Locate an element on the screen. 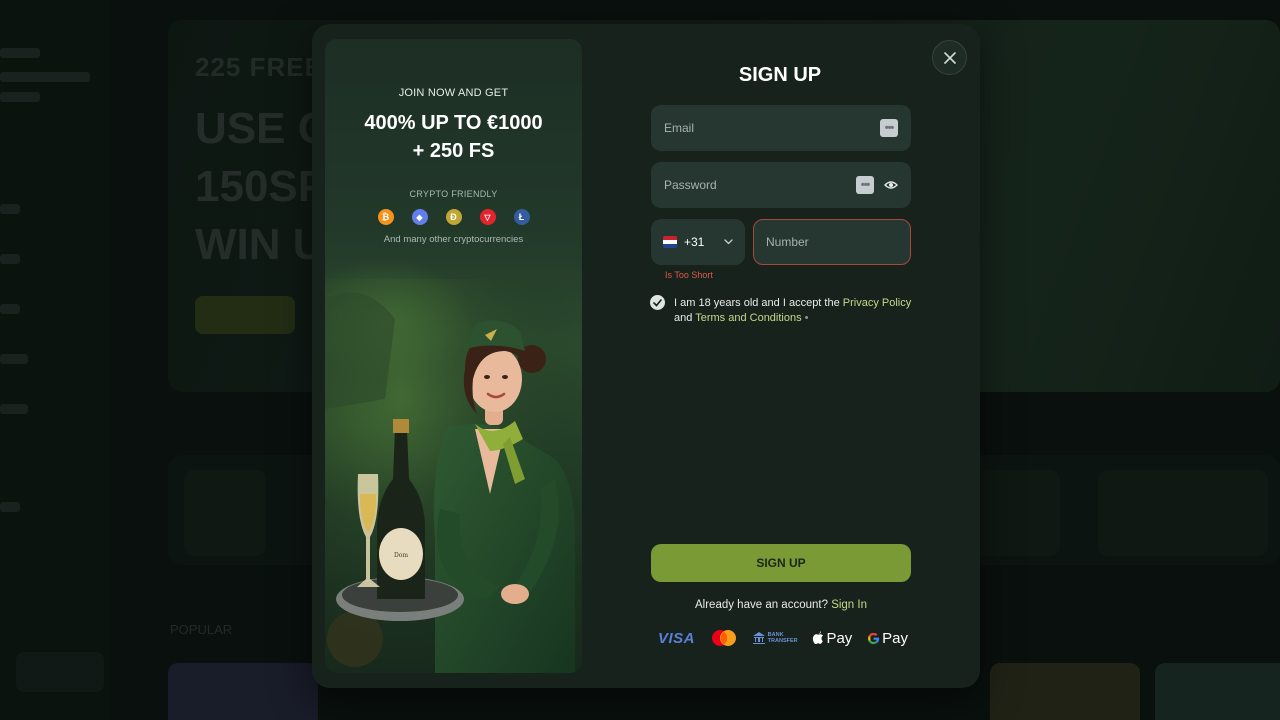 The height and width of the screenshot is (720, 1280). signin-link: Sign In is located at coordinates (849, 605).